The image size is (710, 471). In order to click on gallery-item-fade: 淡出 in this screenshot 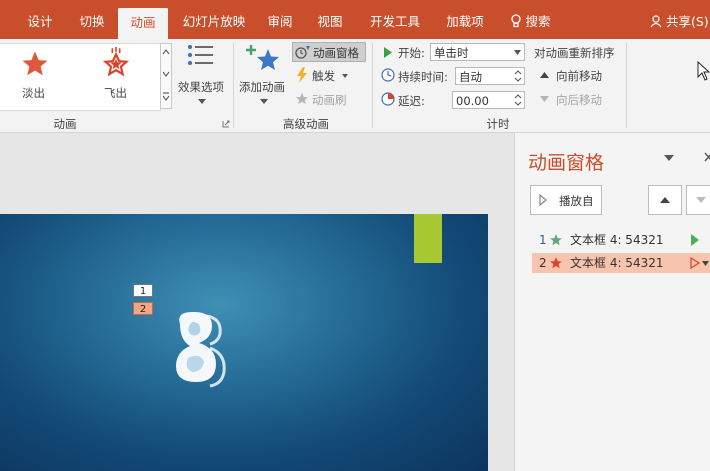, I will do `click(35, 77)`.